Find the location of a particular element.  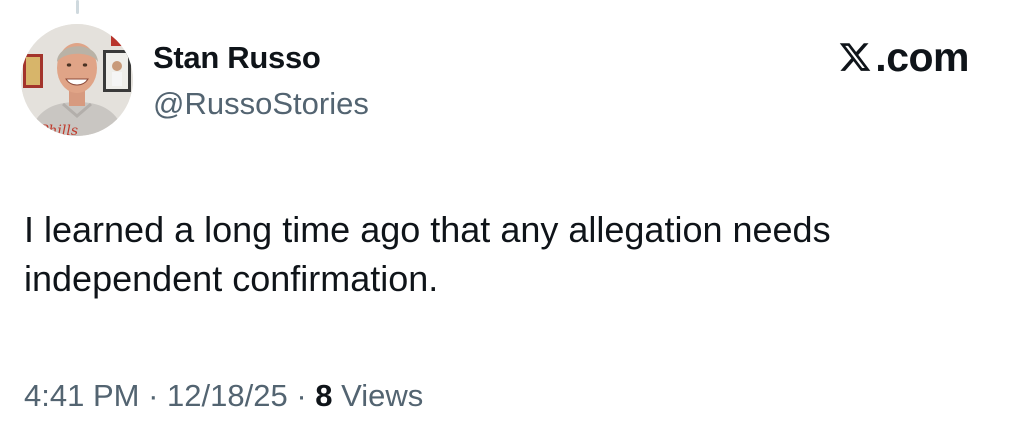

x-com-brand: .com is located at coordinates (903, 57).